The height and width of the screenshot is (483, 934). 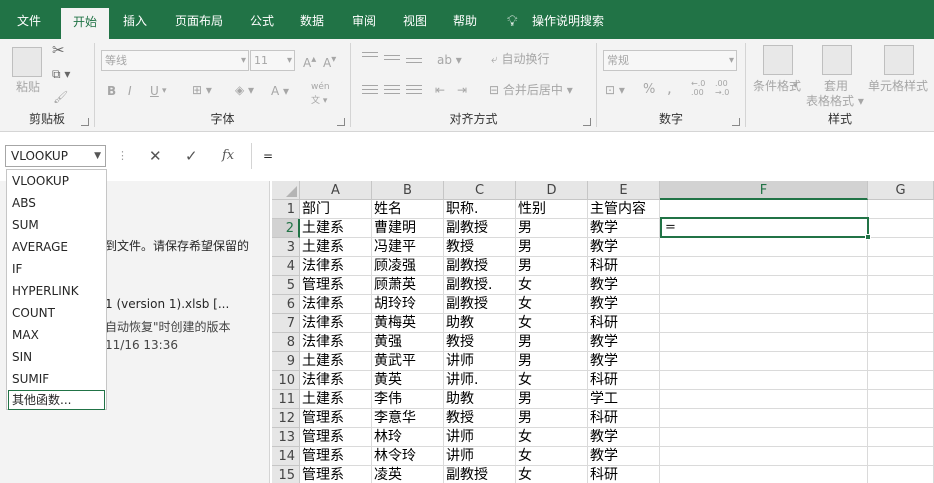 I want to click on cell: 法律系, so click(x=336, y=380).